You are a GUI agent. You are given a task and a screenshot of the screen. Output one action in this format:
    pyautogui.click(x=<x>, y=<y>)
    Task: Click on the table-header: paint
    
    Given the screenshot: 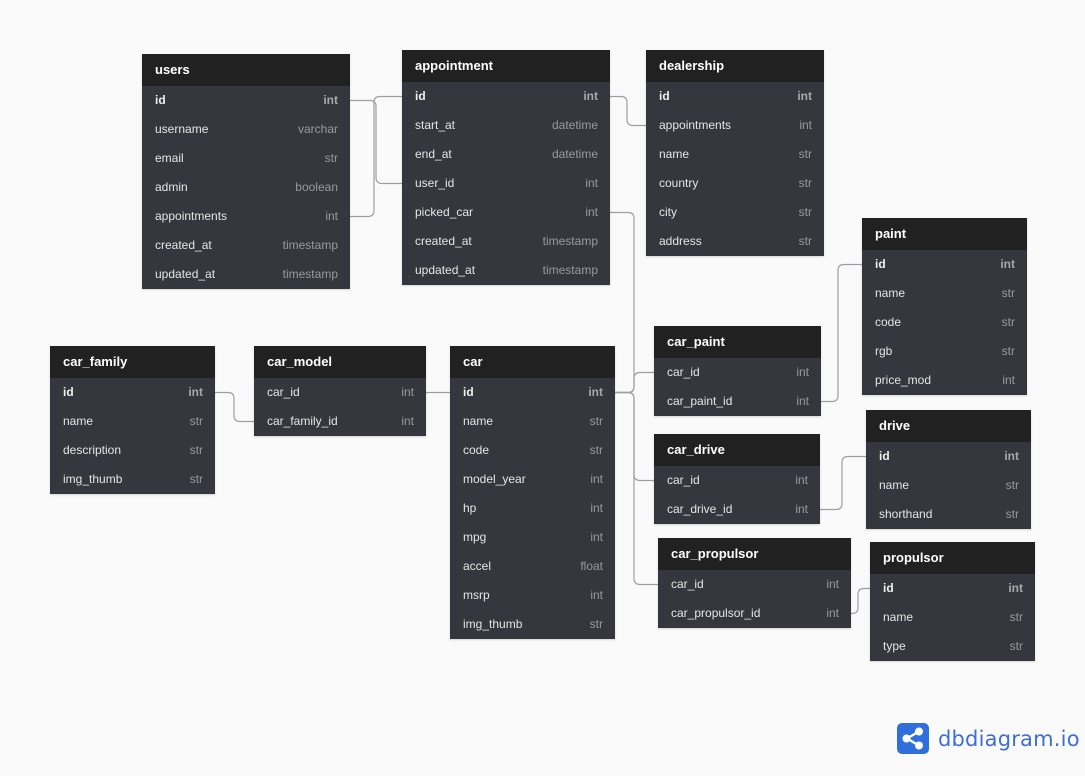 What is the action you would take?
    pyautogui.click(x=944, y=234)
    